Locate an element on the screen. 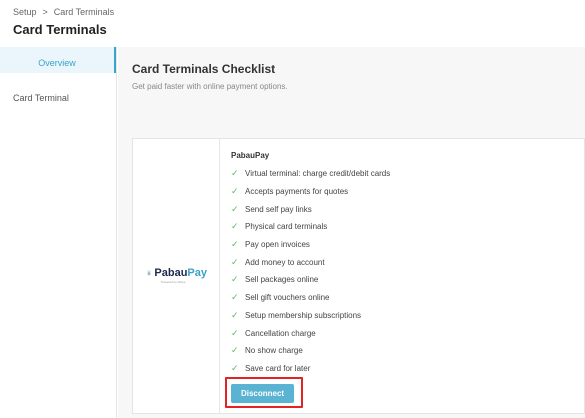  feature-label: Setup membership subscriptions is located at coordinates (303, 315).